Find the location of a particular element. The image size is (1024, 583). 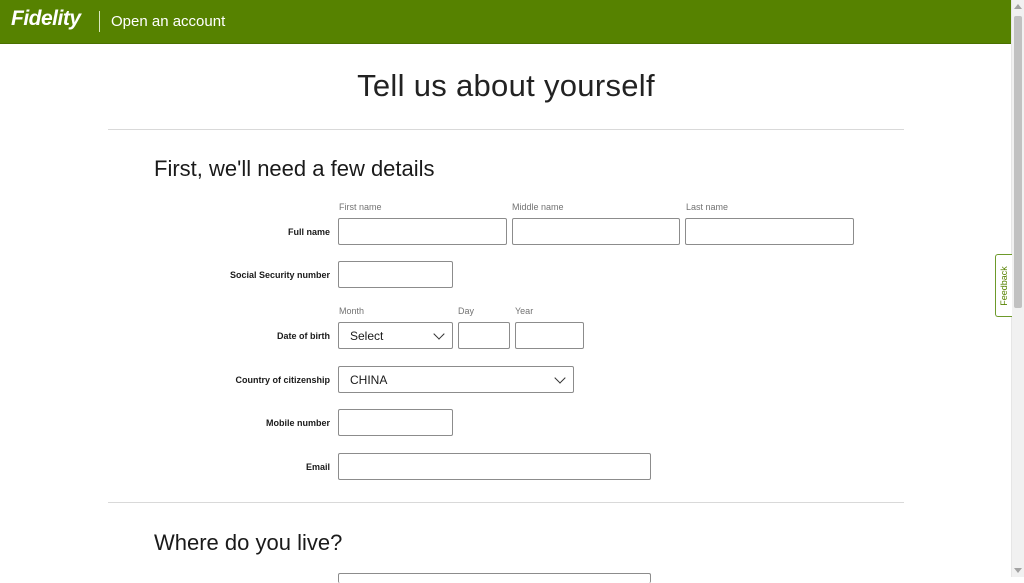

mobile-input is located at coordinates (395, 422).